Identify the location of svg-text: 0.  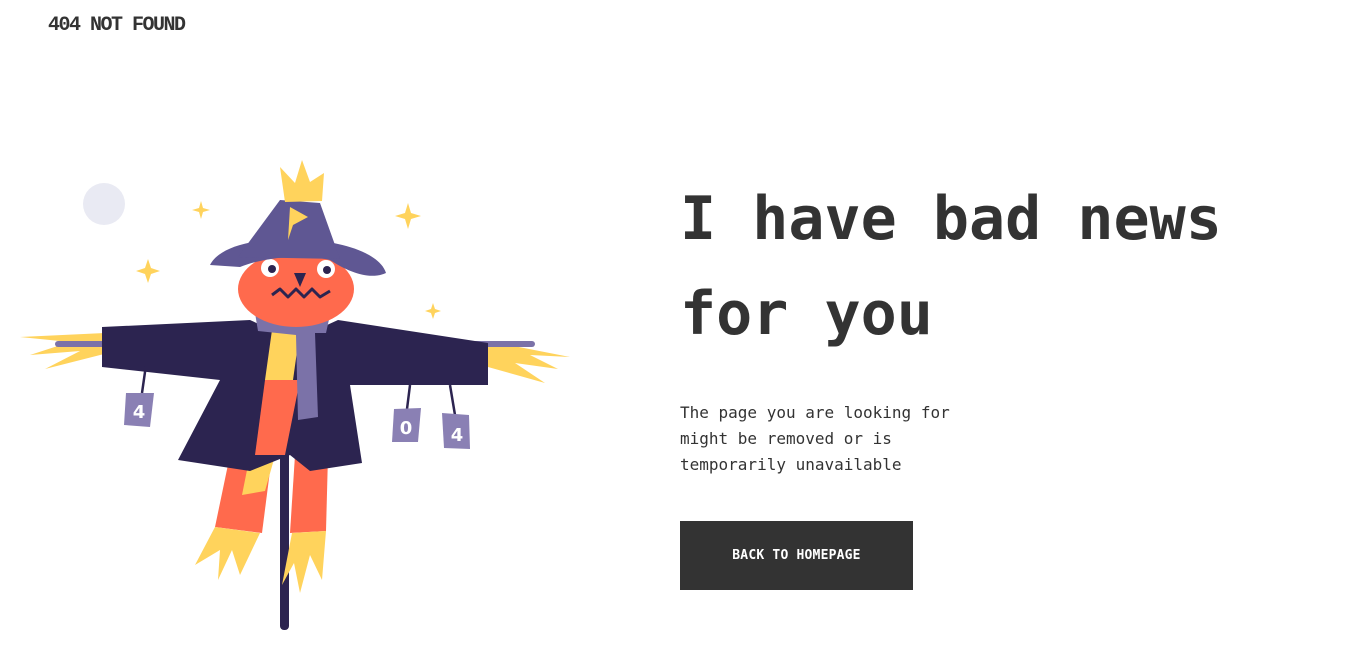
(406, 428).